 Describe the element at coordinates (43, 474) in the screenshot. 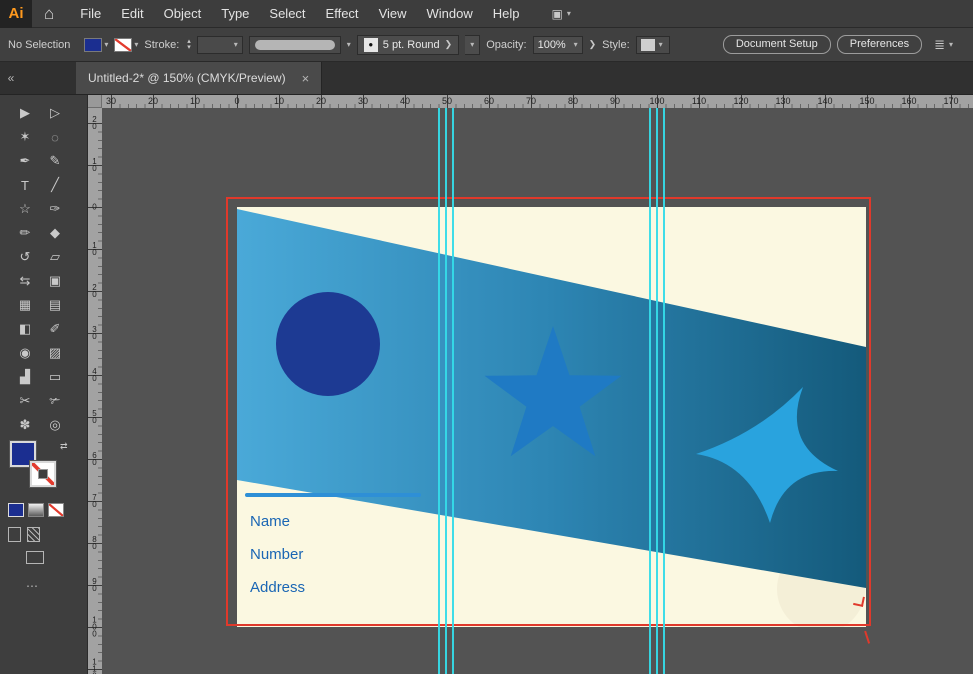

I see `stroke-color-indicator` at that location.